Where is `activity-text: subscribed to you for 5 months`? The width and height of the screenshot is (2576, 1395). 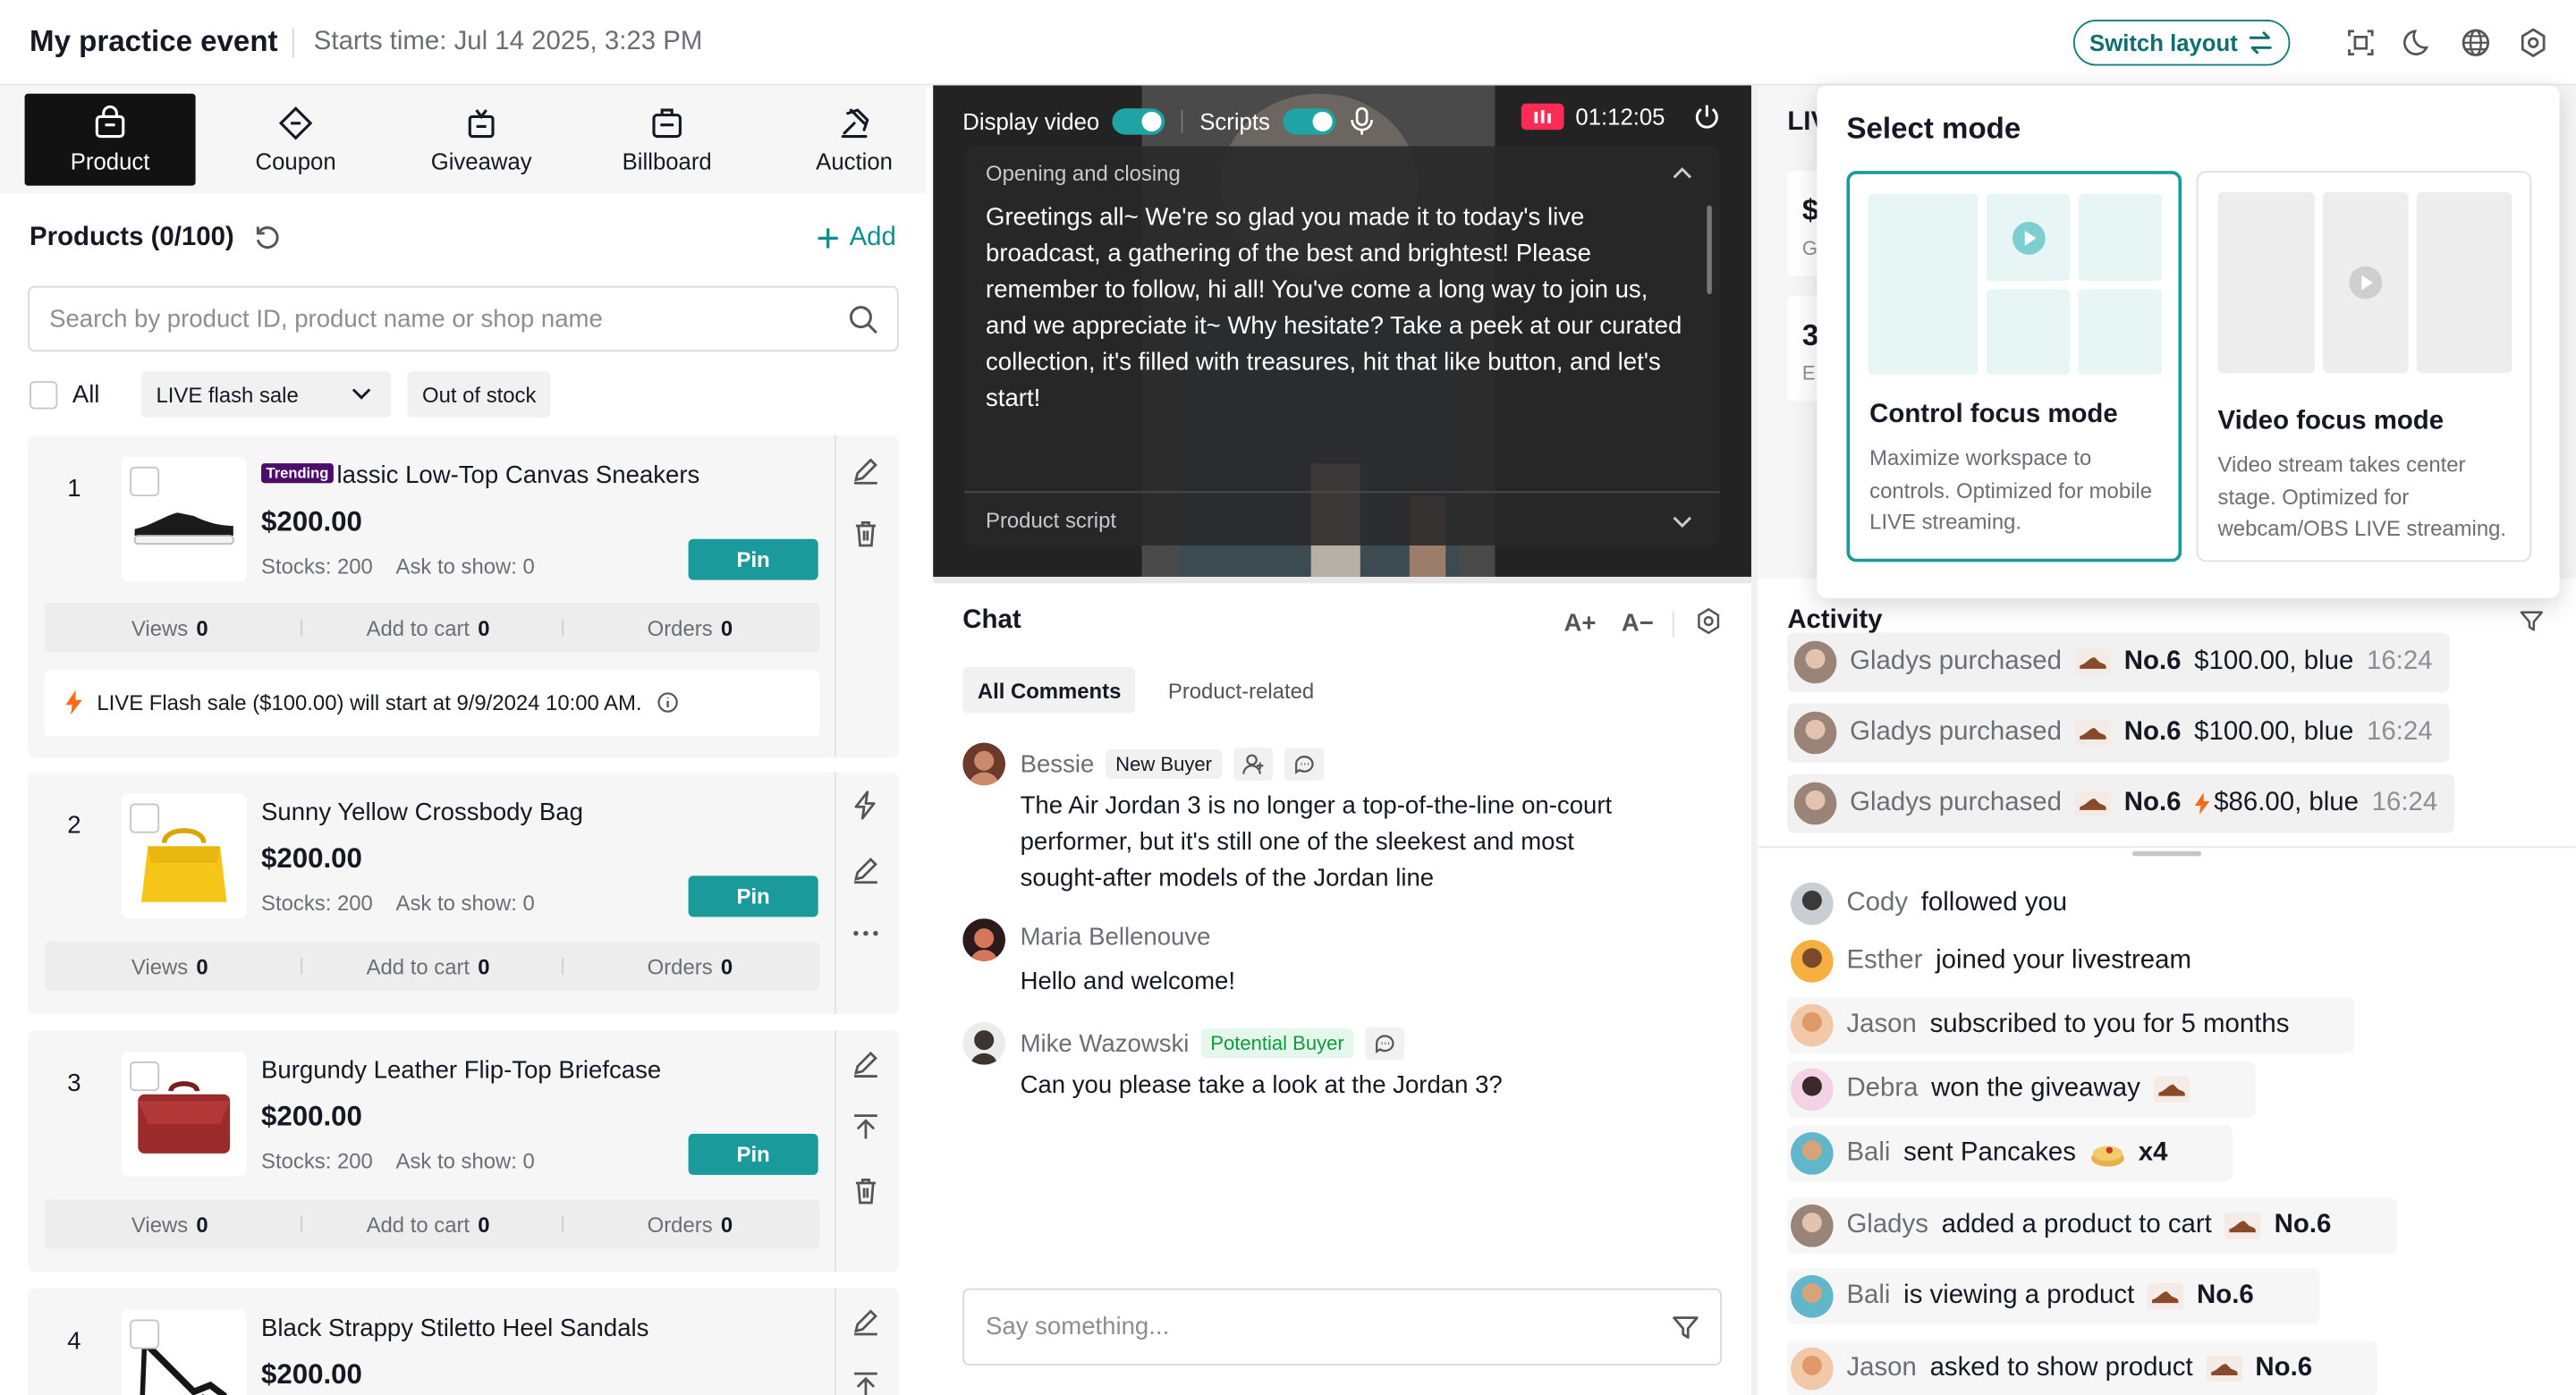
activity-text: subscribed to you for 5 months is located at coordinates (2109, 1024).